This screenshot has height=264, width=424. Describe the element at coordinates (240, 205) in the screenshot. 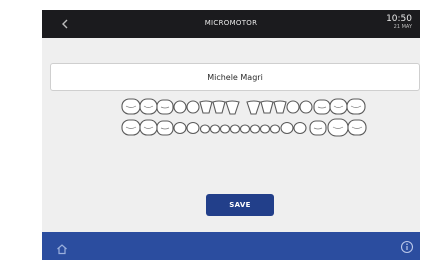

I see `save-button: SAVE` at that location.